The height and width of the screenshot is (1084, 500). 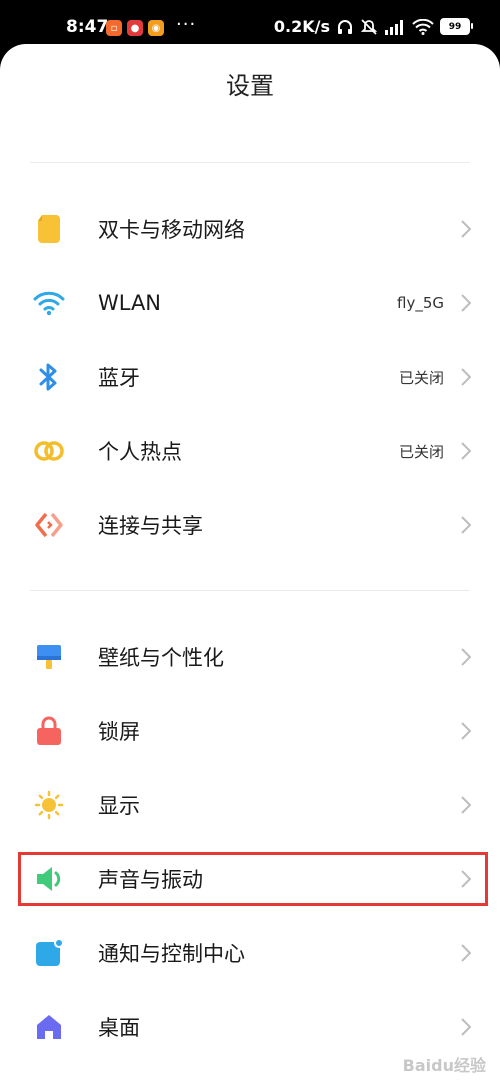 What do you see at coordinates (250, 731) in the screenshot?
I see `settings-item-lock-screen: 锁屏` at bounding box center [250, 731].